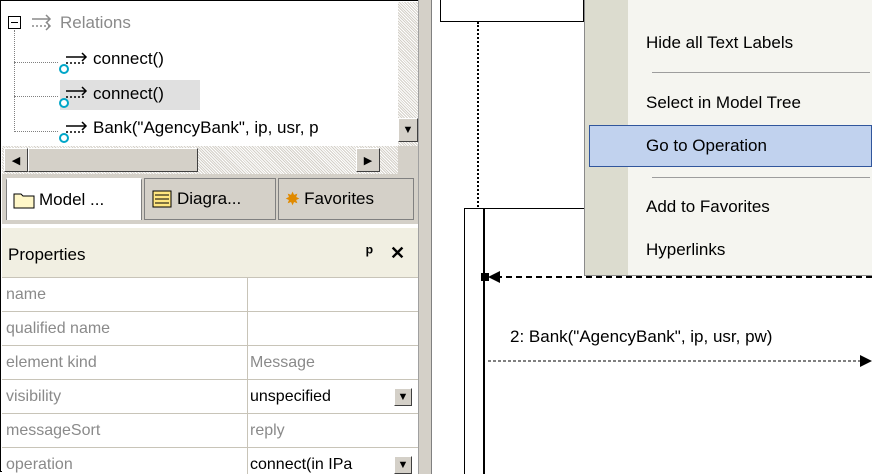 Image resolution: width=872 pixels, height=474 pixels. What do you see at coordinates (47, 254) in the screenshot?
I see `properties-title: Properties` at bounding box center [47, 254].